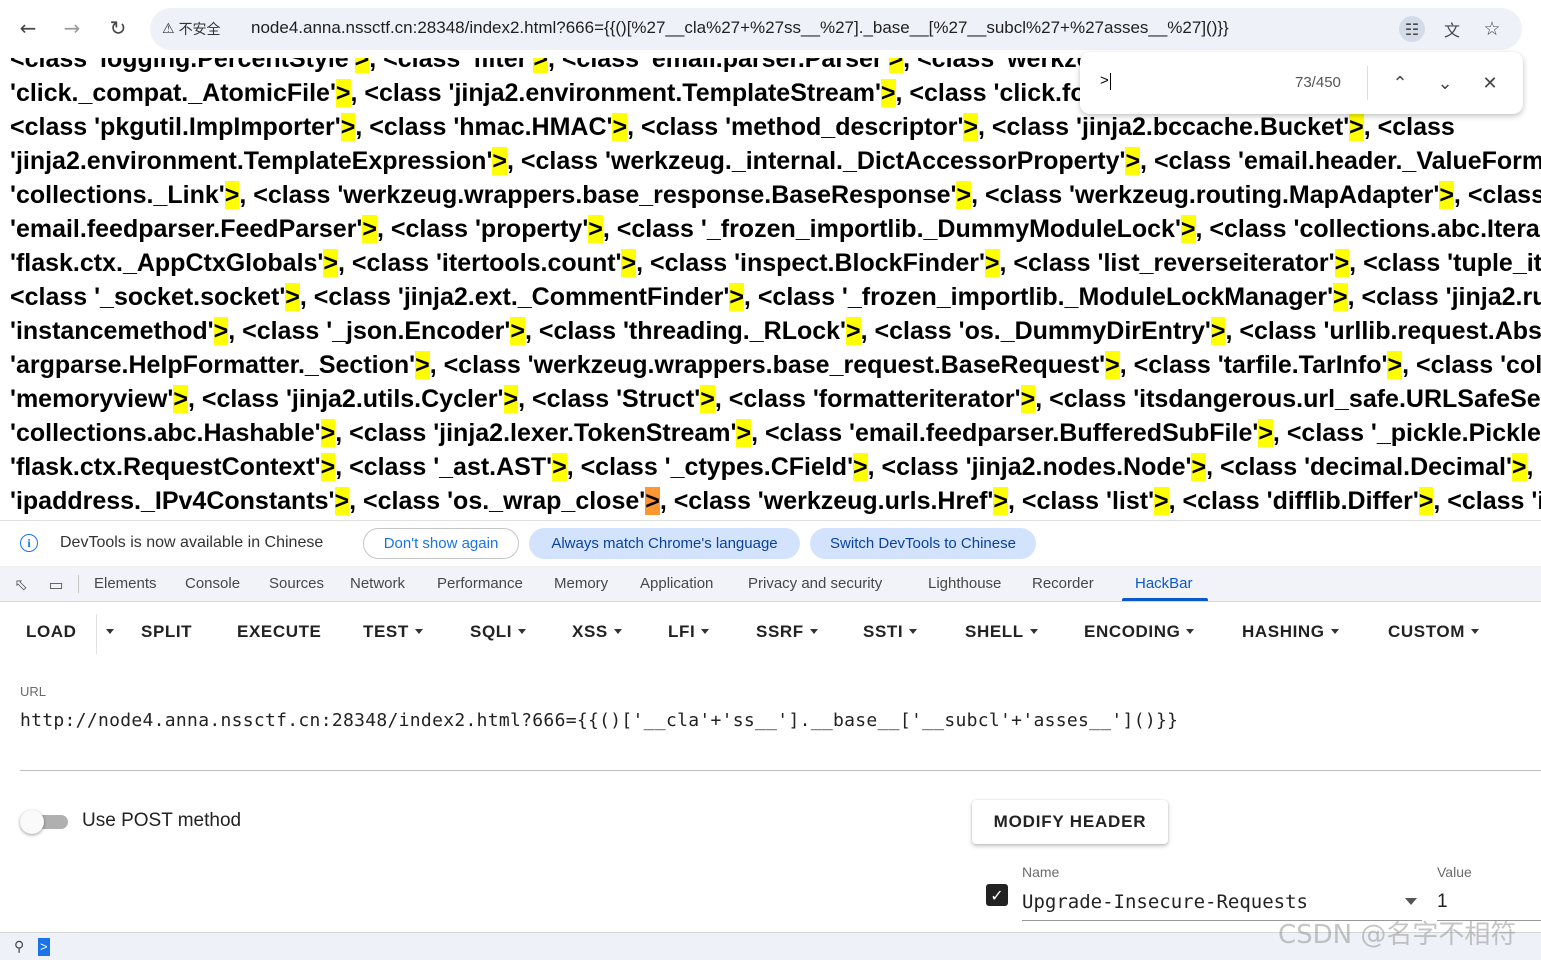  Describe the element at coordinates (810, 263) in the screenshot. I see `text-run: , <class 'inspect.BlockFinder'` at that location.